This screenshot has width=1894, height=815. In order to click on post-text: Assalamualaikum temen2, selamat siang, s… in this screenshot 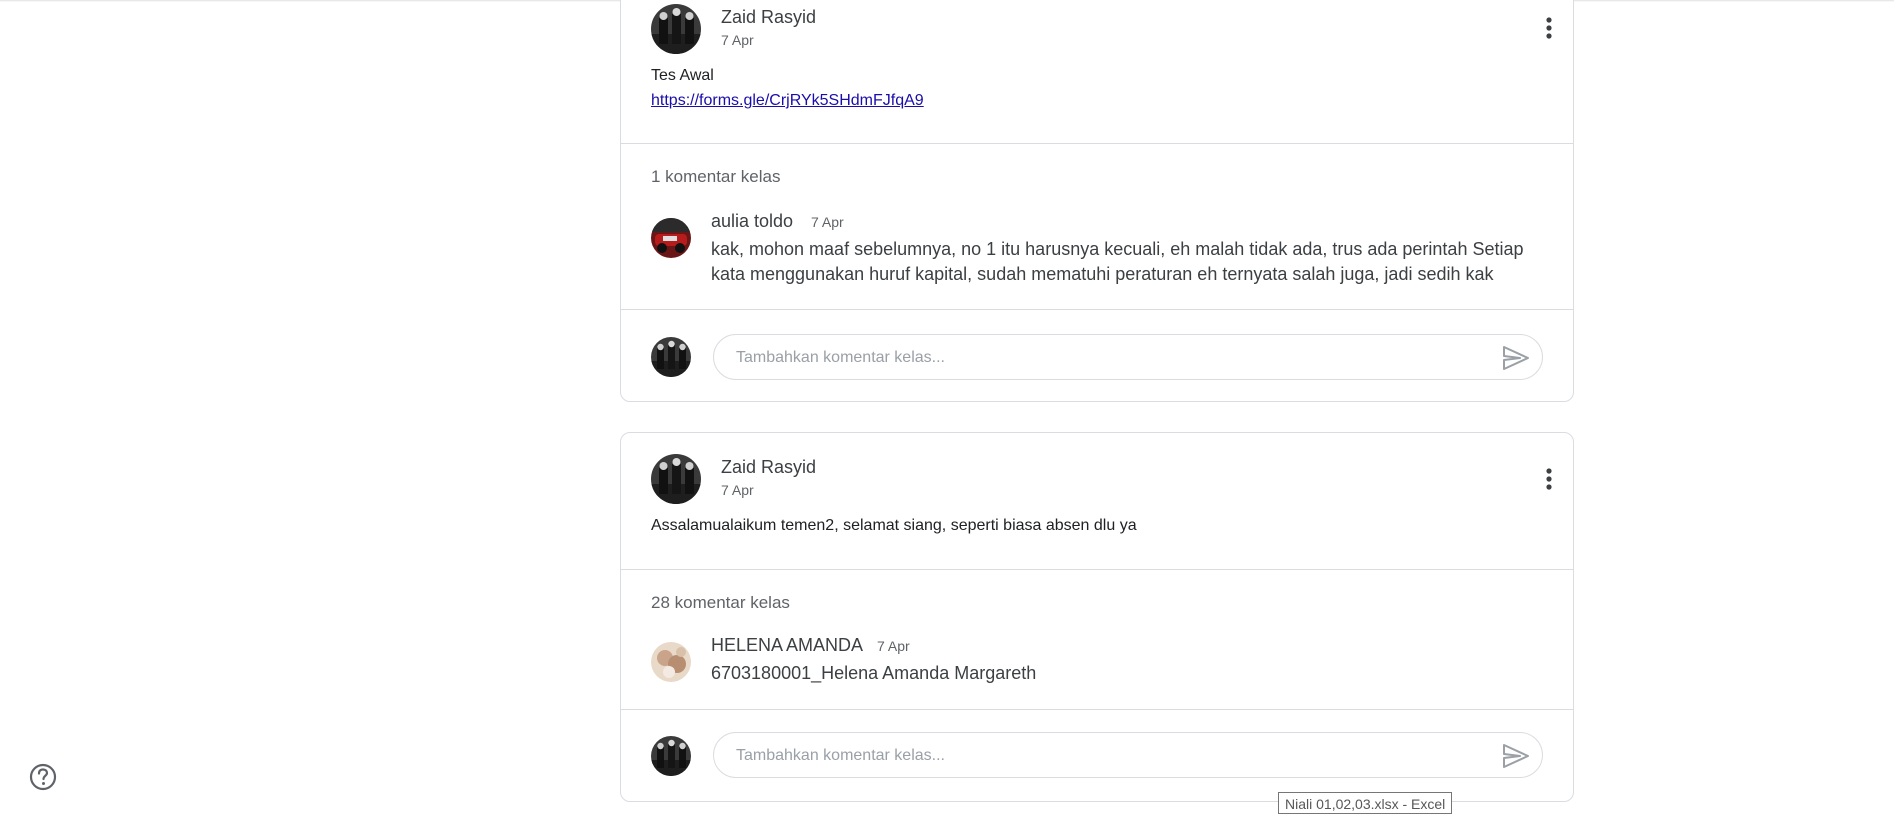, I will do `click(894, 525)`.